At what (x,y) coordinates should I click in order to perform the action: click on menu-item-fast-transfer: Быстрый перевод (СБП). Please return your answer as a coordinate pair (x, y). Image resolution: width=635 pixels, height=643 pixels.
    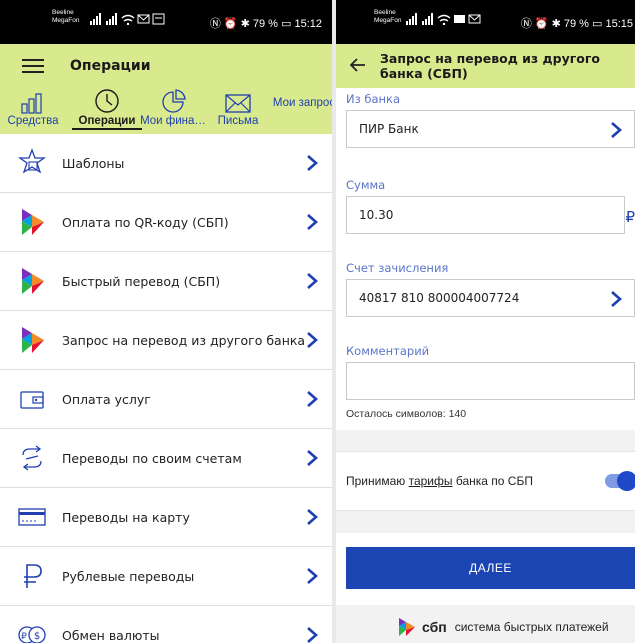
    Looking at the image, I should click on (166, 281).